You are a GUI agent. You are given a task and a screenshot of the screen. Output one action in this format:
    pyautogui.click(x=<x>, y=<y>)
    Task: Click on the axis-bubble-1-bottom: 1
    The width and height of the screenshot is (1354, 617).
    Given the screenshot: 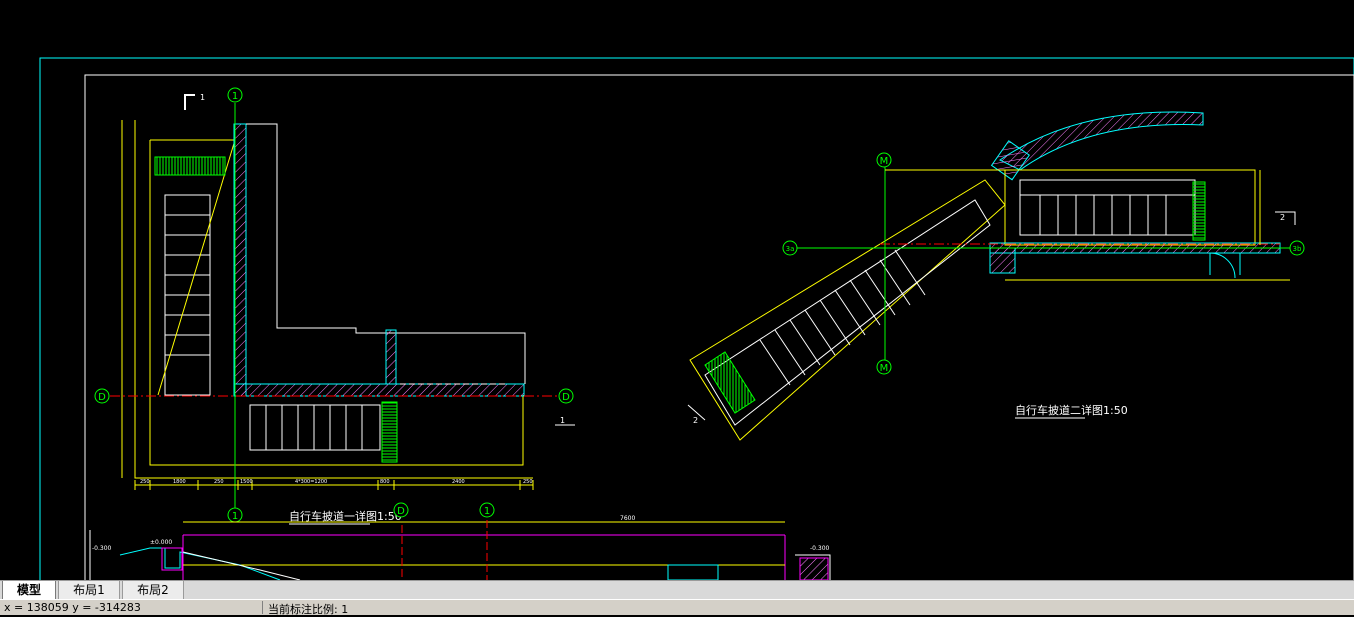 What is the action you would take?
    pyautogui.click(x=235, y=515)
    